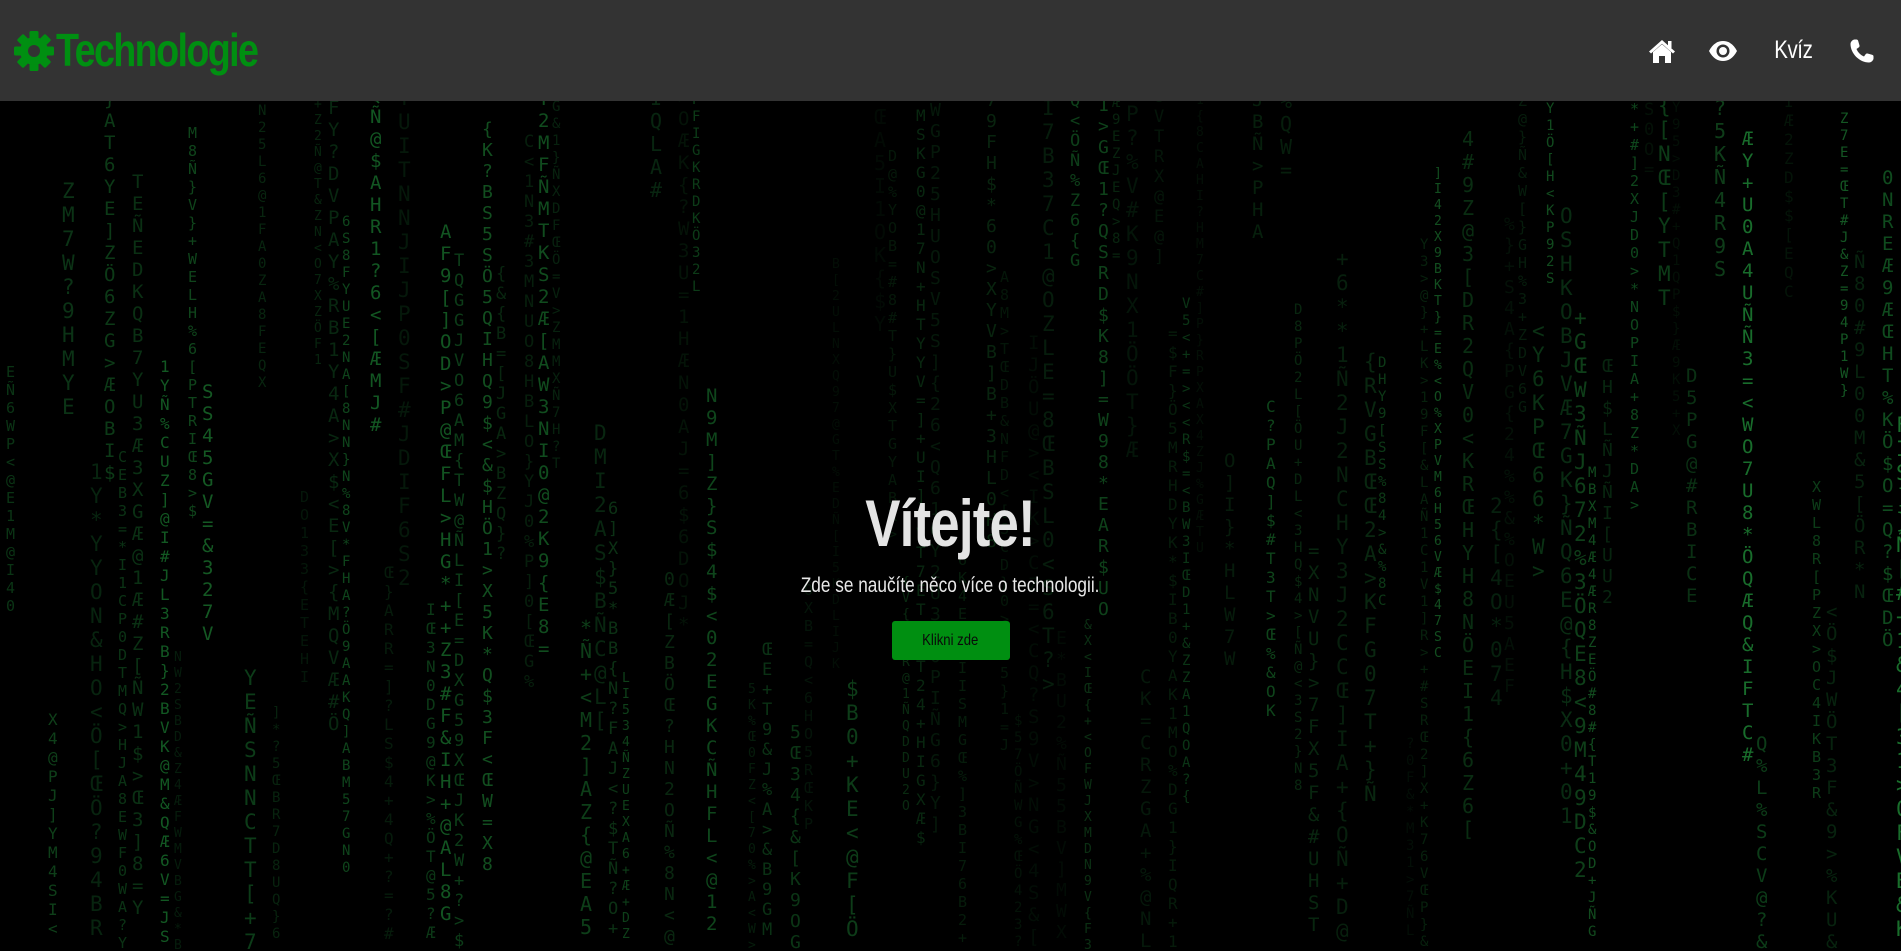  I want to click on brand-logo: Technologie, so click(158, 49).